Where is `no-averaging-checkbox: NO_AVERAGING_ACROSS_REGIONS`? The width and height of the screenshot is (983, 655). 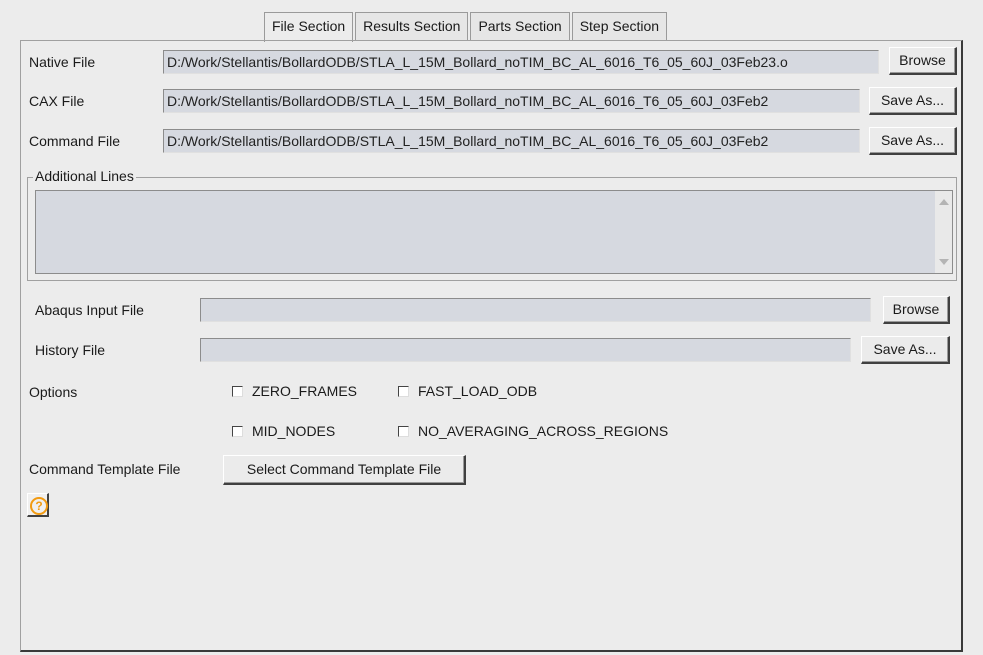
no-averaging-checkbox: NO_AVERAGING_ACROSS_REGIONS is located at coordinates (533, 431).